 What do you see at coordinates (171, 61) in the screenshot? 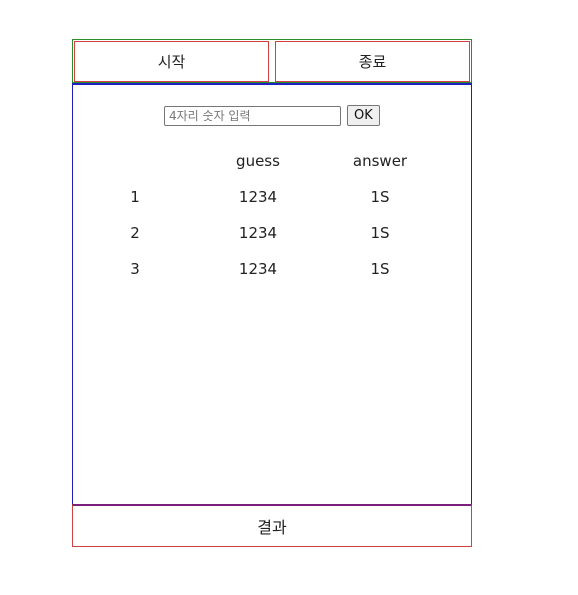
I see `start-button: 시작` at bounding box center [171, 61].